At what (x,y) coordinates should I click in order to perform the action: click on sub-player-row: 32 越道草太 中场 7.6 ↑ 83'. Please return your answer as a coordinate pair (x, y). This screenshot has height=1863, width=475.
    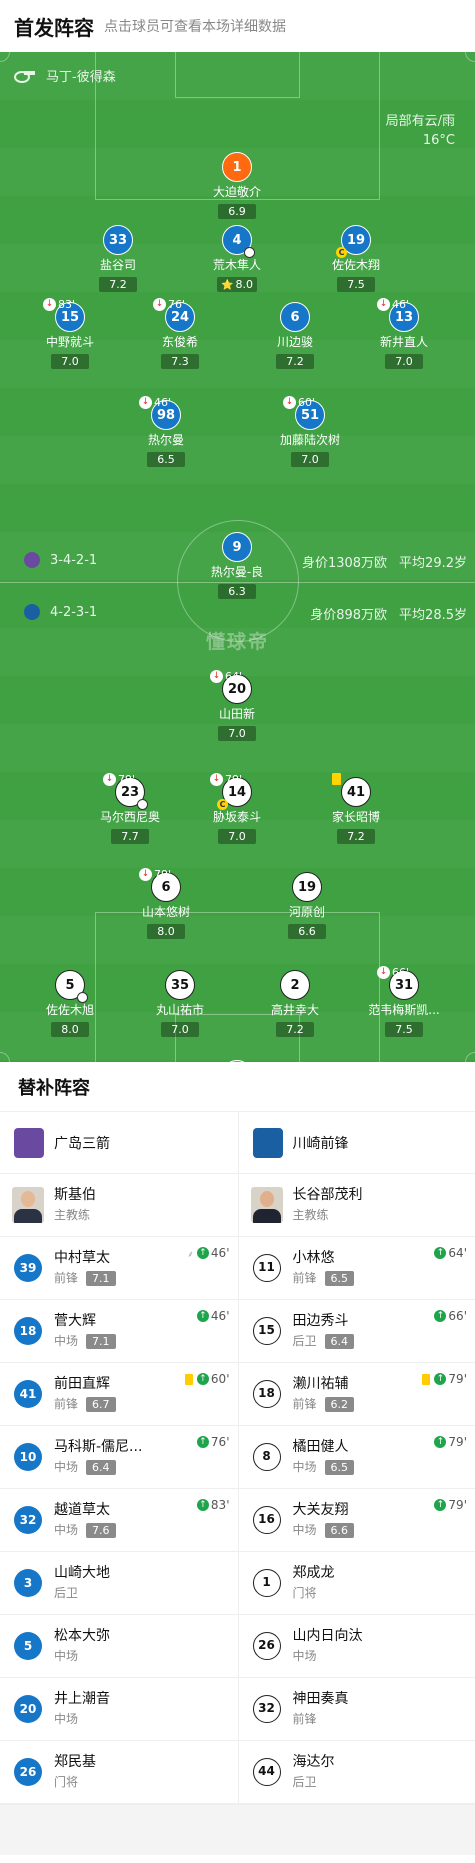
    Looking at the image, I should click on (119, 1520).